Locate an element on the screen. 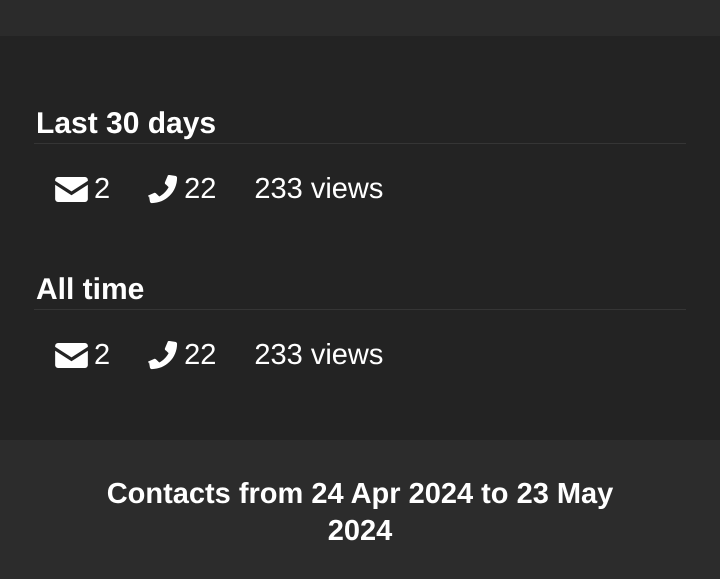  section-heading: All time is located at coordinates (89, 290).